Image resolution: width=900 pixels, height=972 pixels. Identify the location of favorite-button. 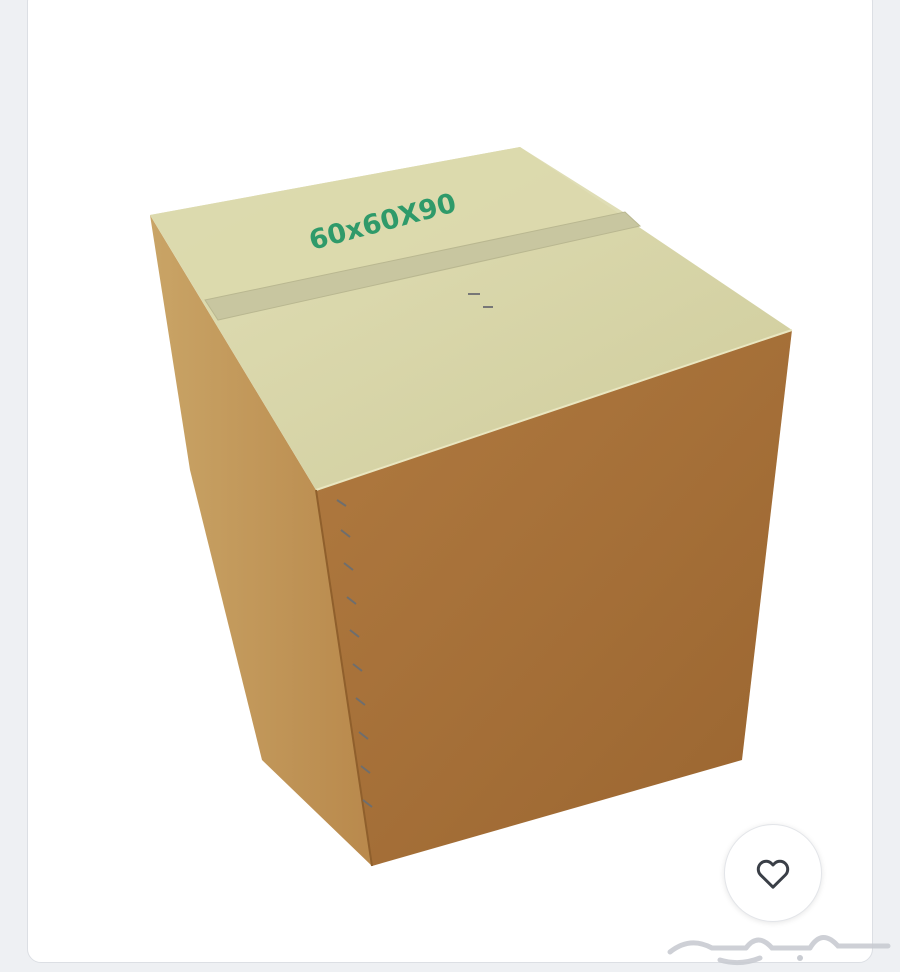
(773, 873).